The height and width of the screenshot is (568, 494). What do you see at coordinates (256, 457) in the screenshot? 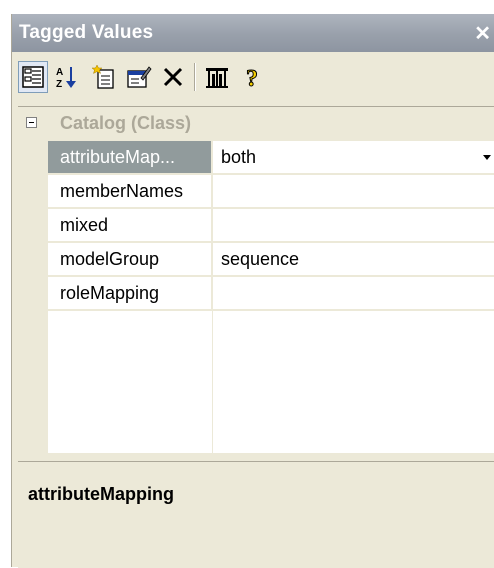
I see `description-splitter` at bounding box center [256, 457].